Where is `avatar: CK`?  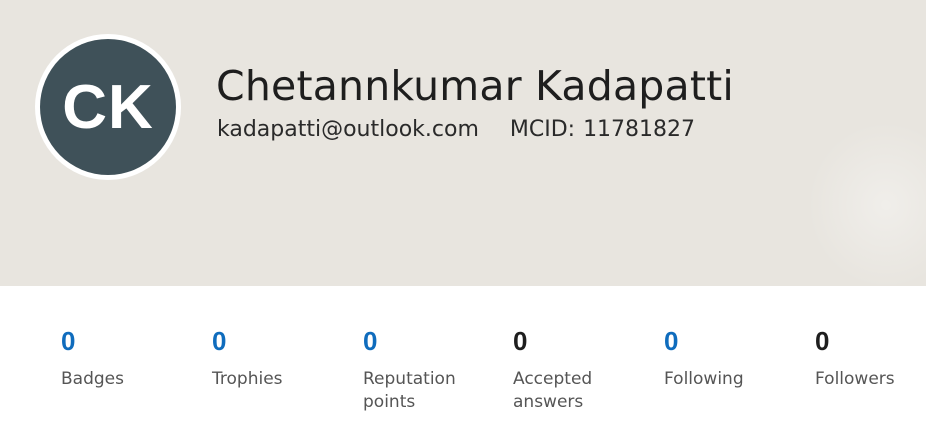 avatar: CK is located at coordinates (108, 107).